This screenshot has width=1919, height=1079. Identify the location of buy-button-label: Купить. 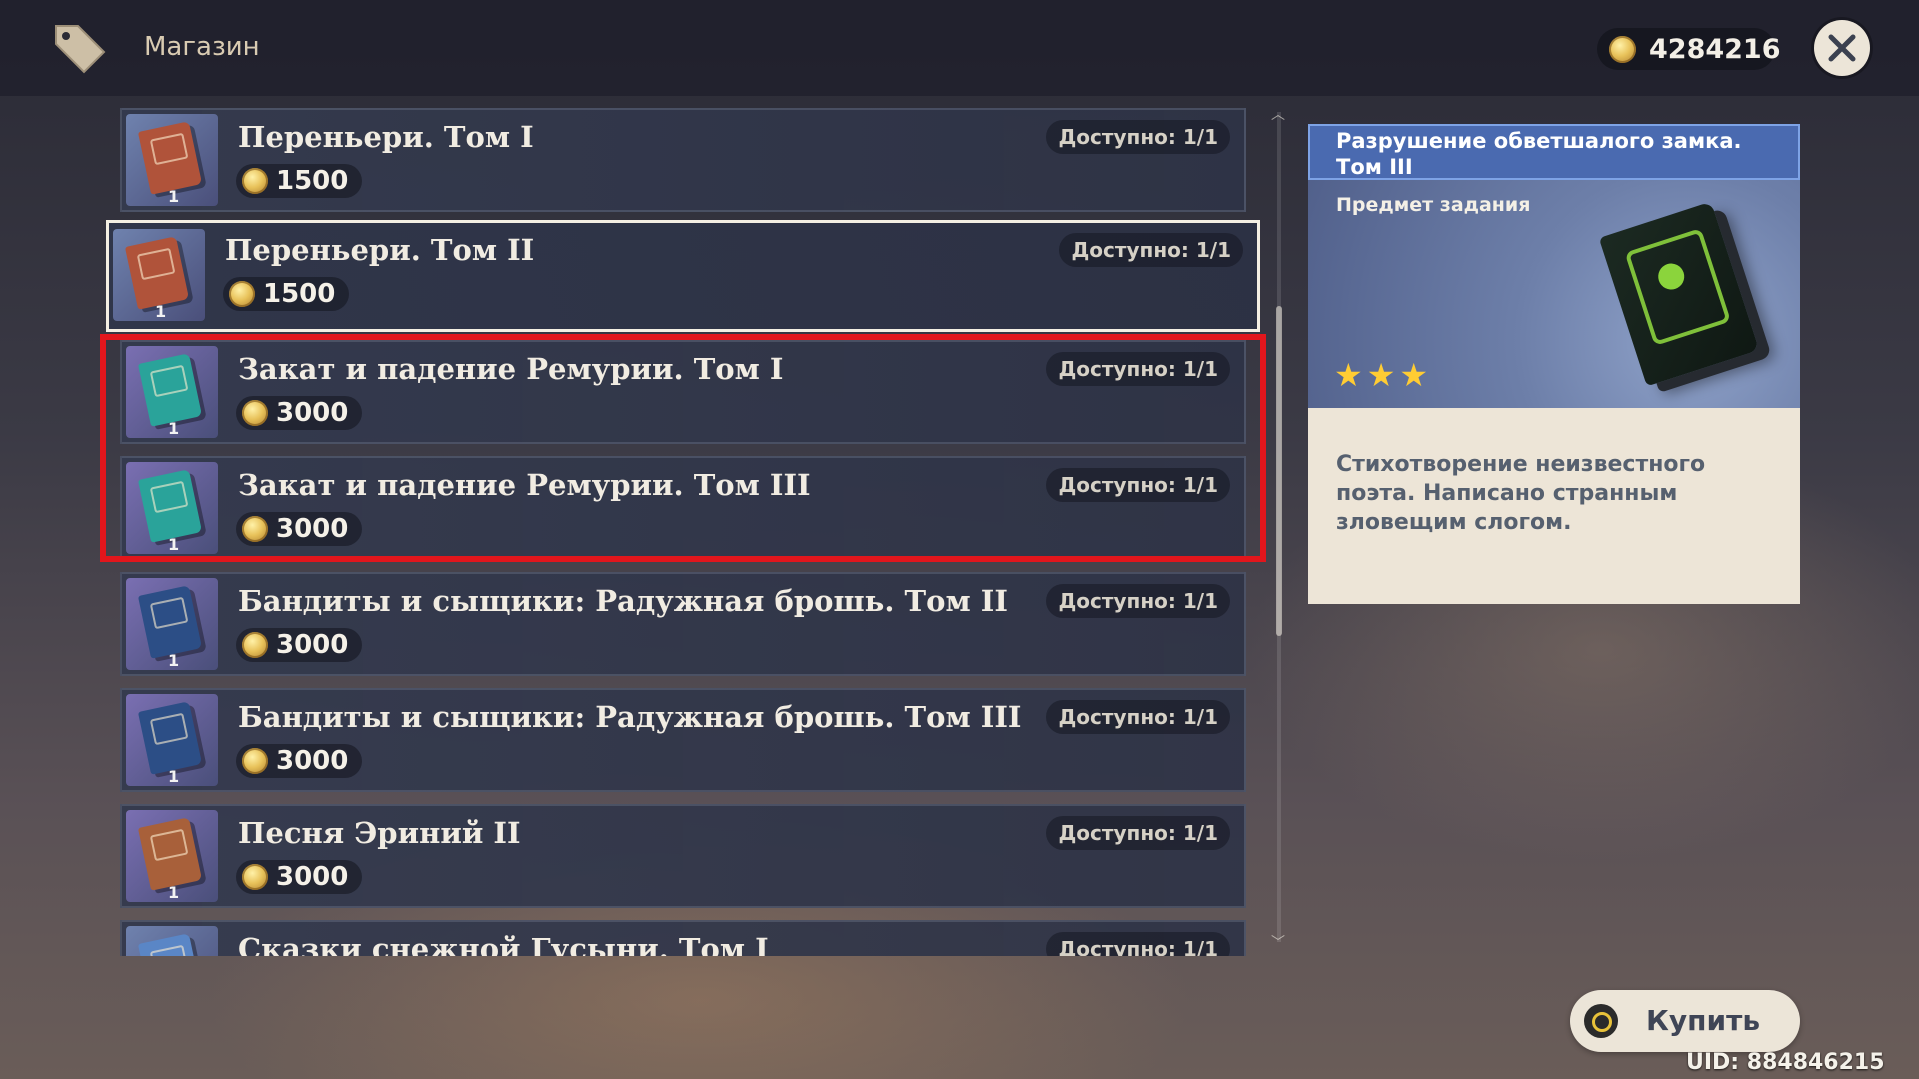
(1703, 1020).